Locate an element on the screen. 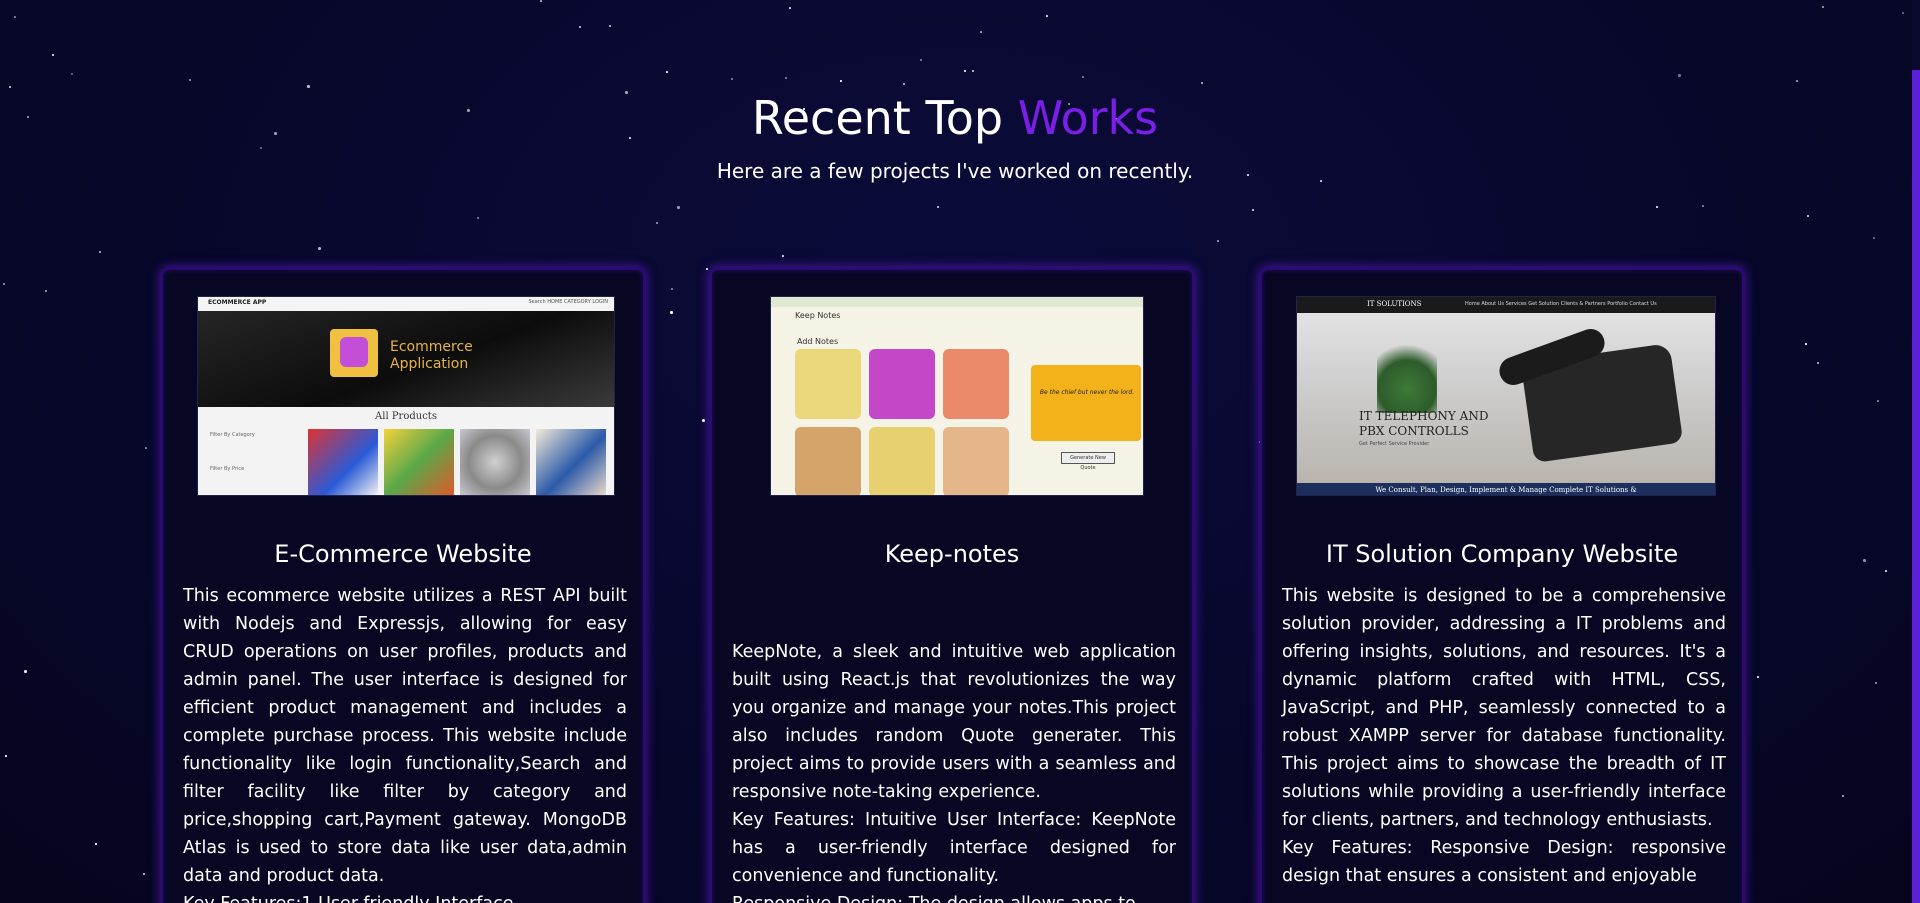 The width and height of the screenshot is (1920, 903). thumbnail-hero: Ecommerce Application is located at coordinates (406, 359).